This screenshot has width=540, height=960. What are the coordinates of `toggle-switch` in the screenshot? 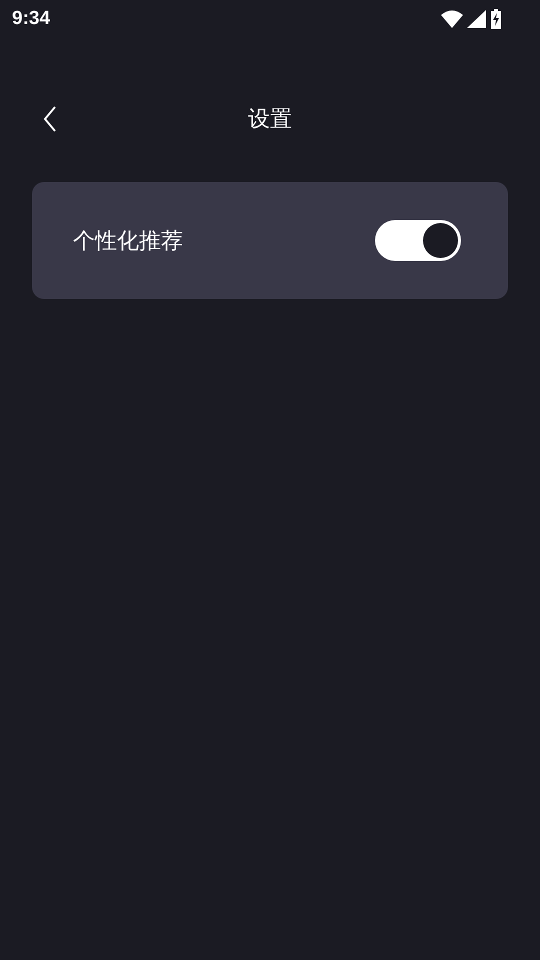 It's located at (418, 240).